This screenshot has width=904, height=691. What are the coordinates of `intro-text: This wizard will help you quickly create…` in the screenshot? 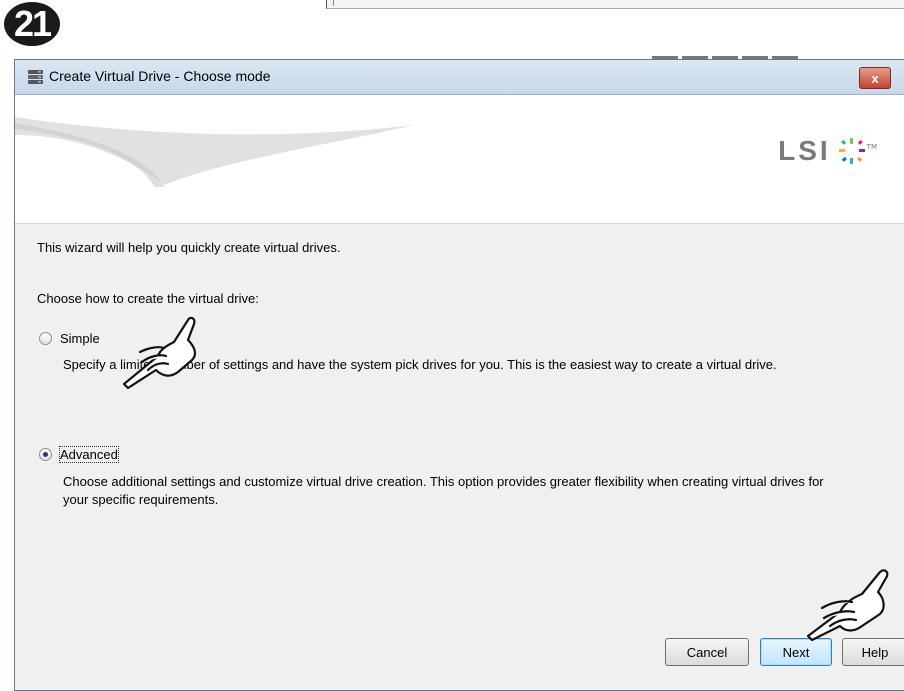 It's located at (189, 247).